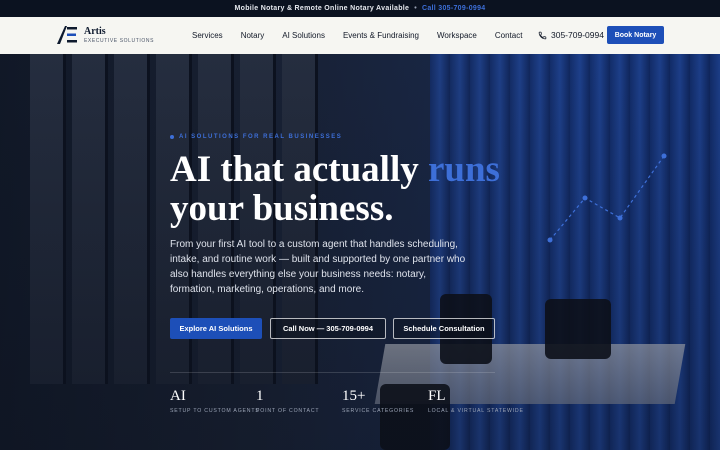  I want to click on stat-value: 15+, so click(354, 396).